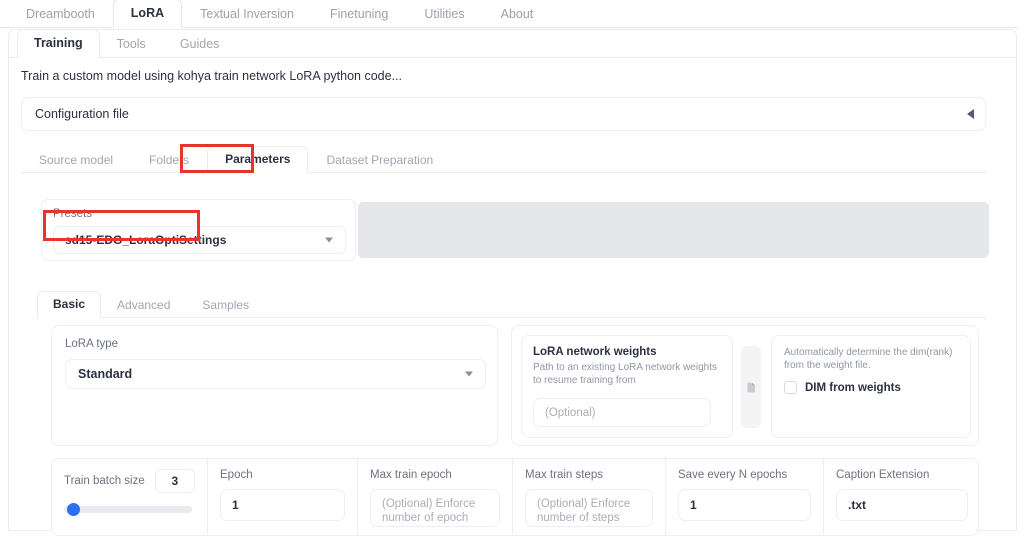 Image resolution: width=1024 pixels, height=538 pixels. I want to click on epoch-label: Epoch, so click(236, 475).